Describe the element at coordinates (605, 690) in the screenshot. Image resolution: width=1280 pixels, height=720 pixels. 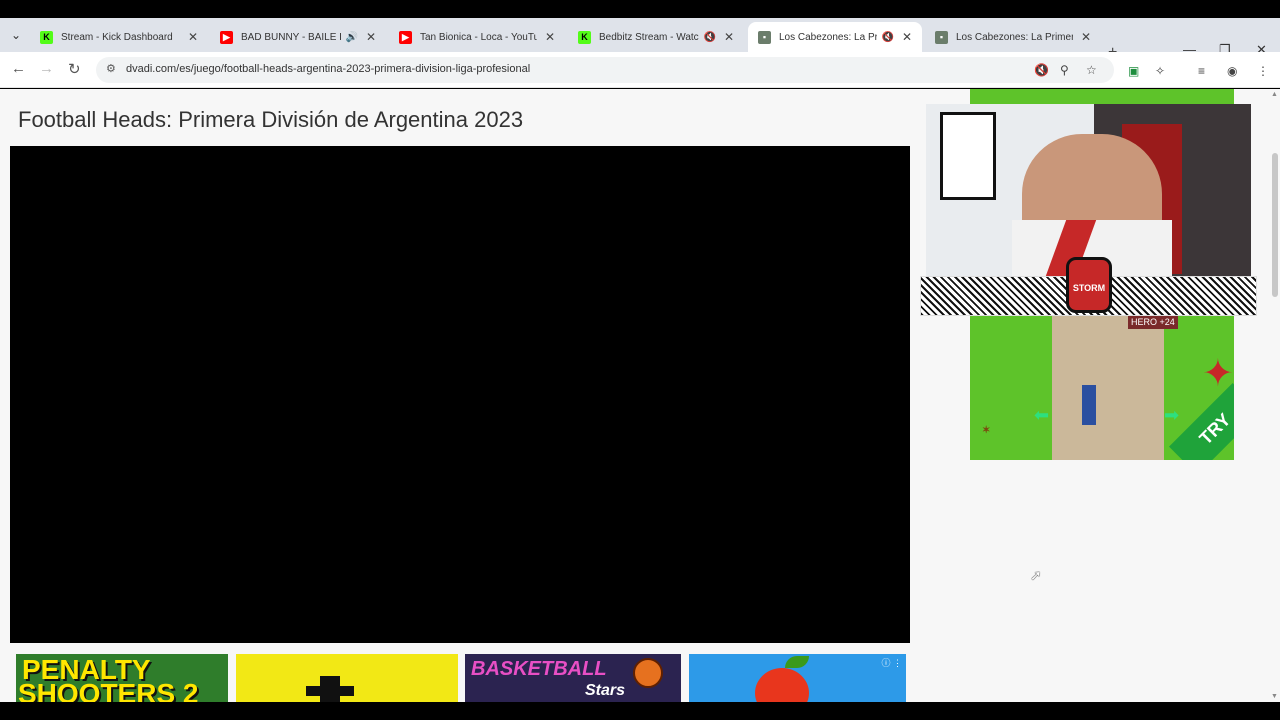
I see `thumbnail-title: Stars` at that location.